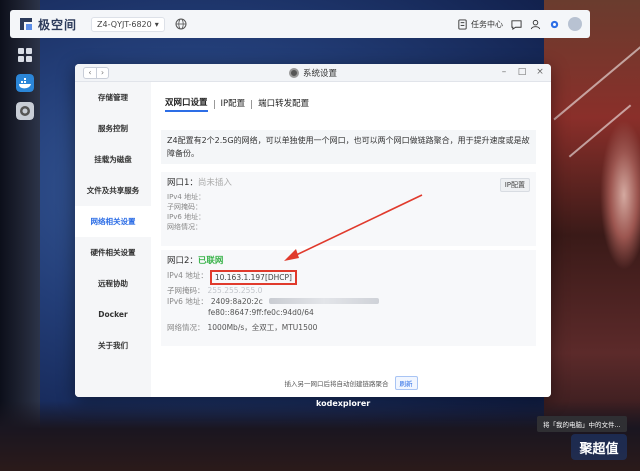 The image size is (640, 471). Describe the element at coordinates (235, 290) in the screenshot. I see `port2-mask-value: 255.255.255.0` at that location.